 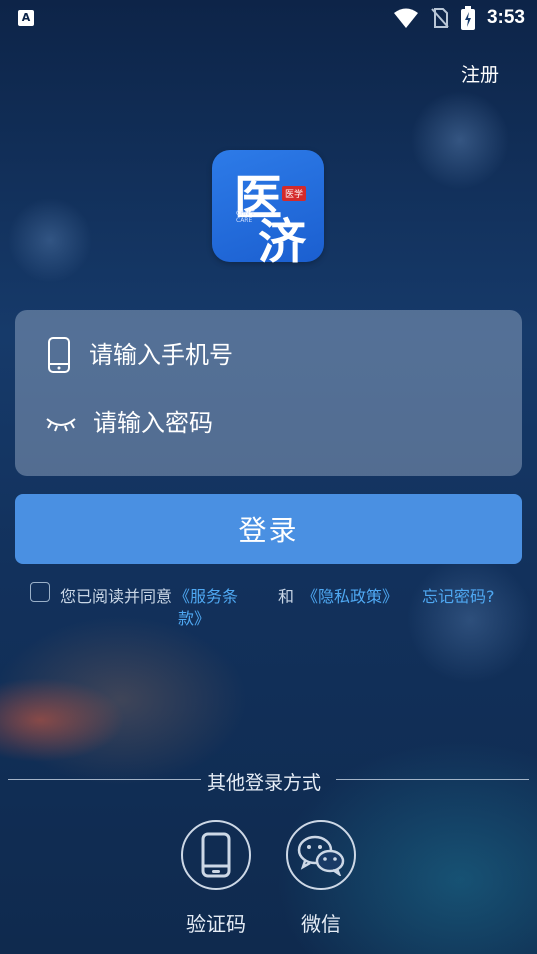 I want to click on agreement-and: 和, so click(x=286, y=596).